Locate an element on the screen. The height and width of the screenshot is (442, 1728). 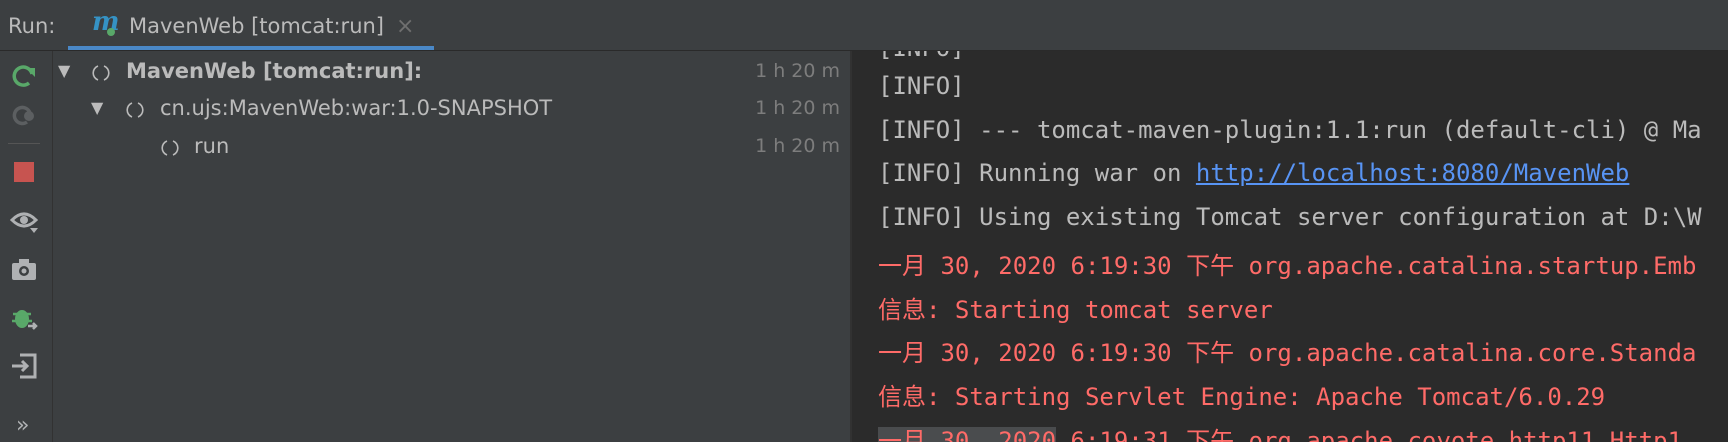
console-line: 信息: Starting tomcat server is located at coordinates (1075, 310).